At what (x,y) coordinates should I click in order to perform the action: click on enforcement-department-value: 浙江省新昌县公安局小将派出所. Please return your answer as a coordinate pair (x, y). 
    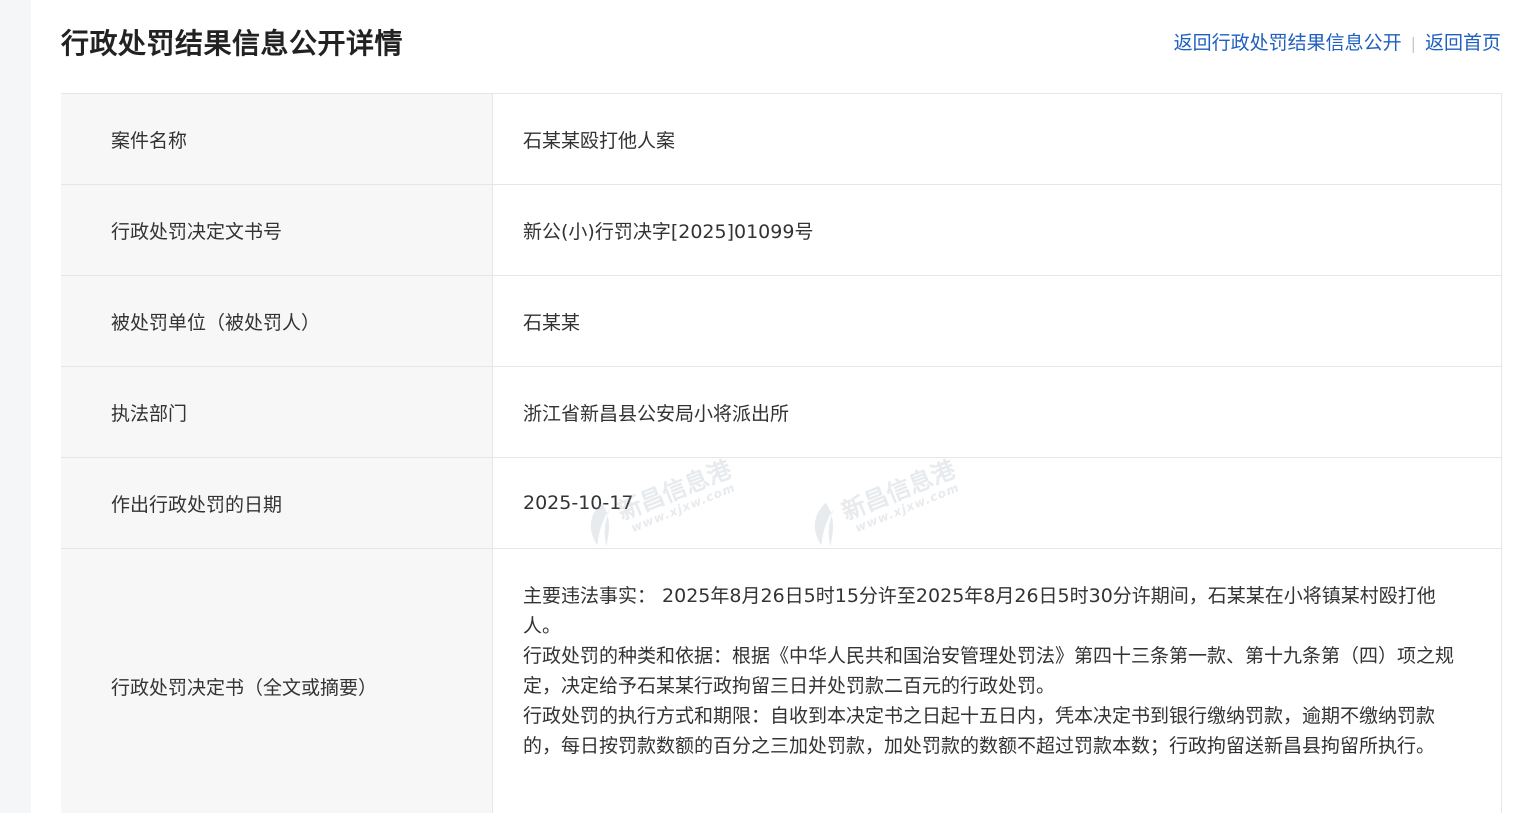
    Looking at the image, I should click on (656, 413).